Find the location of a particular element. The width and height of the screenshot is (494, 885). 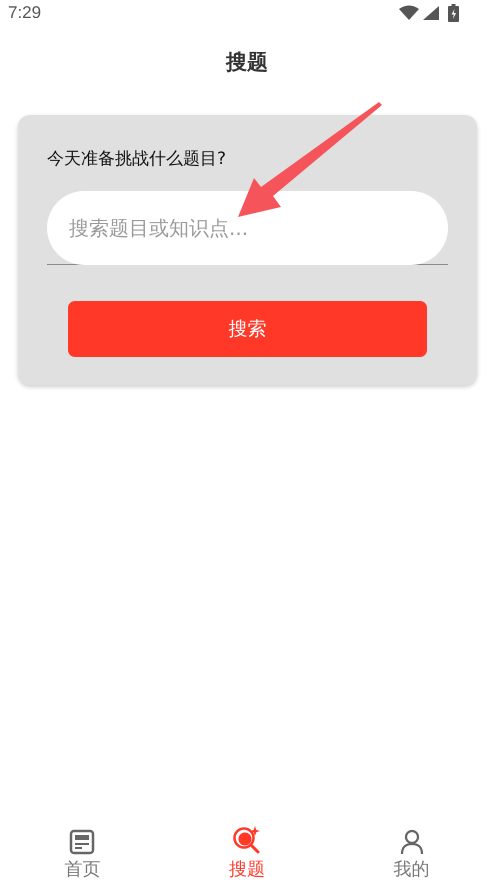

page-title: 搜题 is located at coordinates (246, 62).